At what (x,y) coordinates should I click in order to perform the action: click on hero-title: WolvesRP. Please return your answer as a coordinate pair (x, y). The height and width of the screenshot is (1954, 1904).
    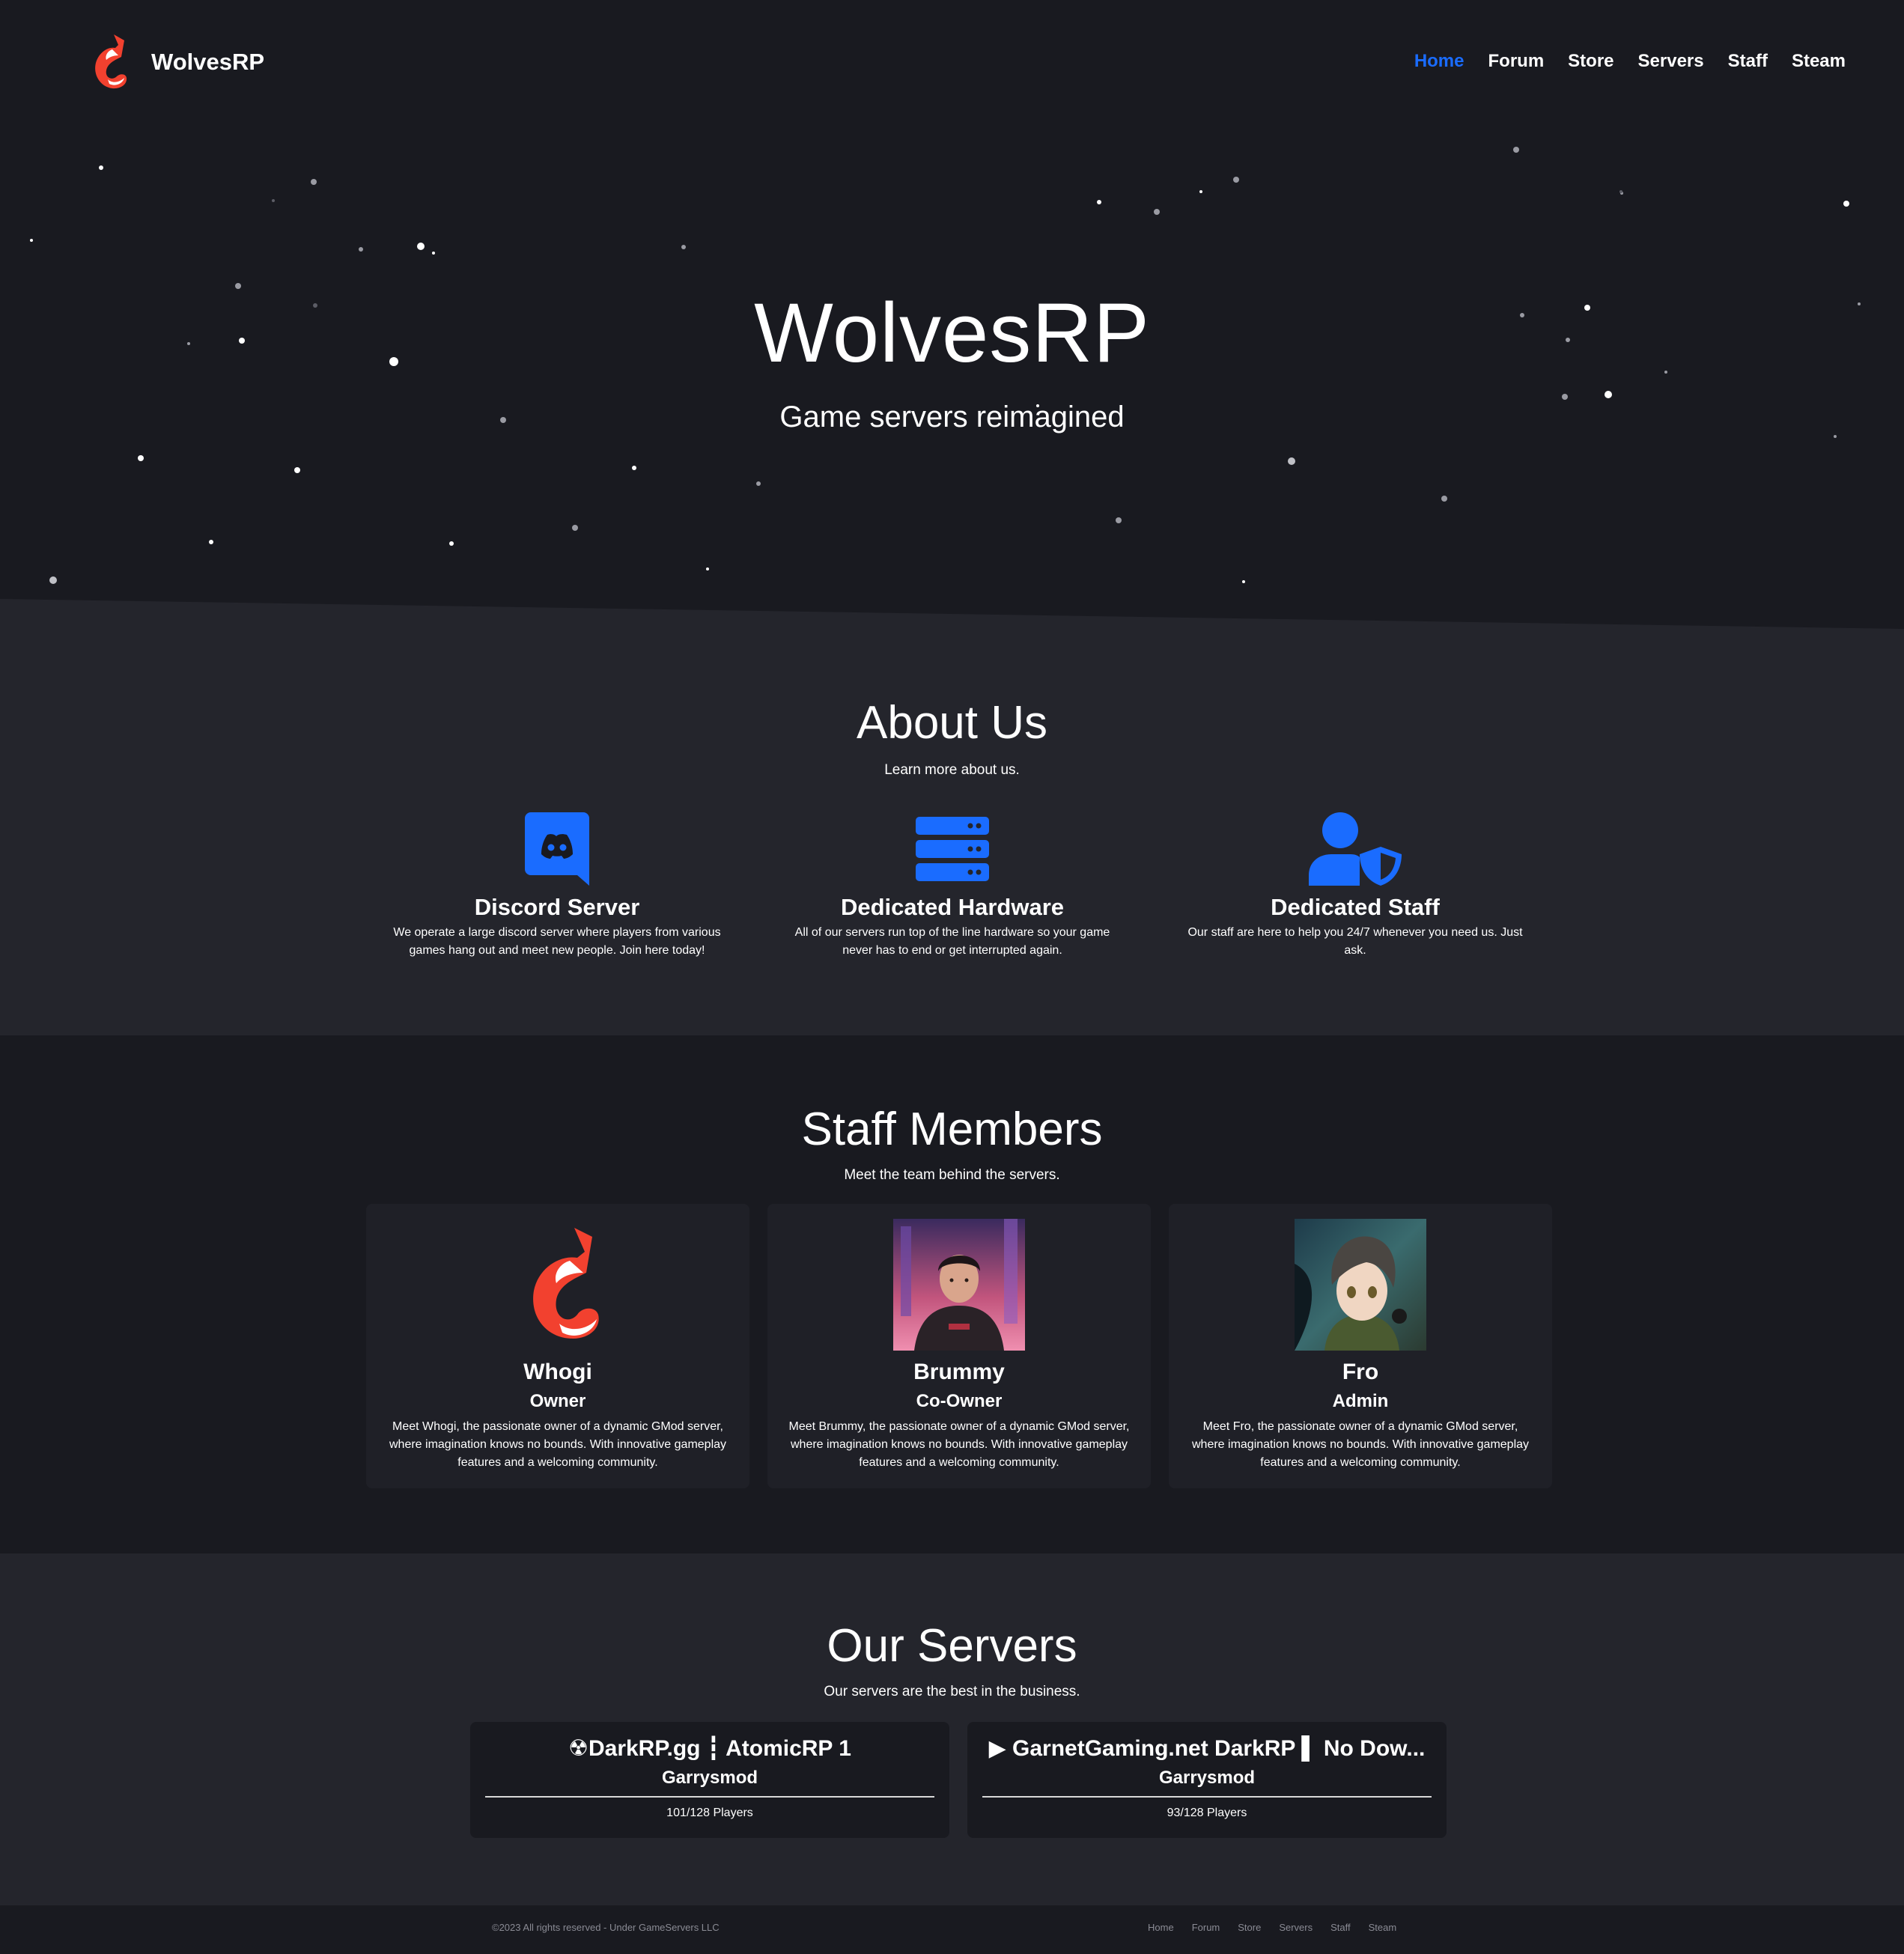
    Looking at the image, I should click on (952, 333).